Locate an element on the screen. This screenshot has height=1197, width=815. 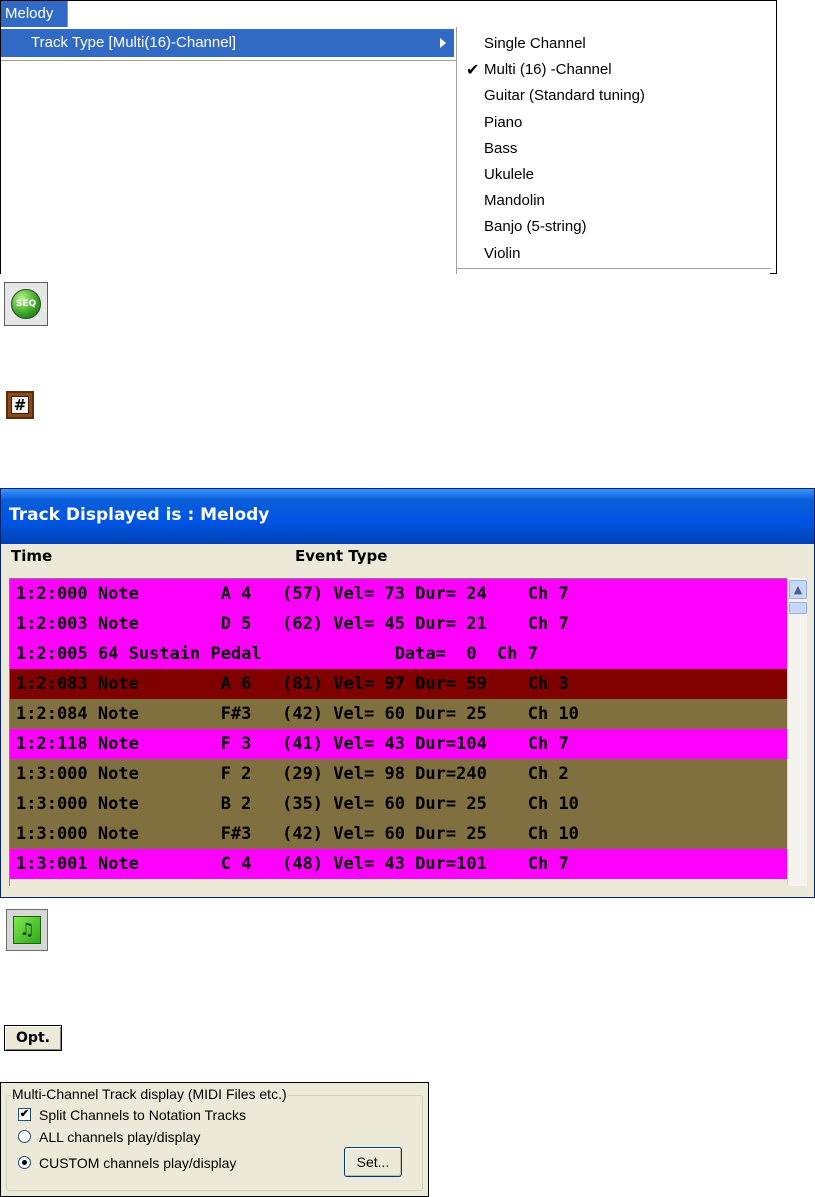
submenu-item: Ukulele is located at coordinates (509, 175).